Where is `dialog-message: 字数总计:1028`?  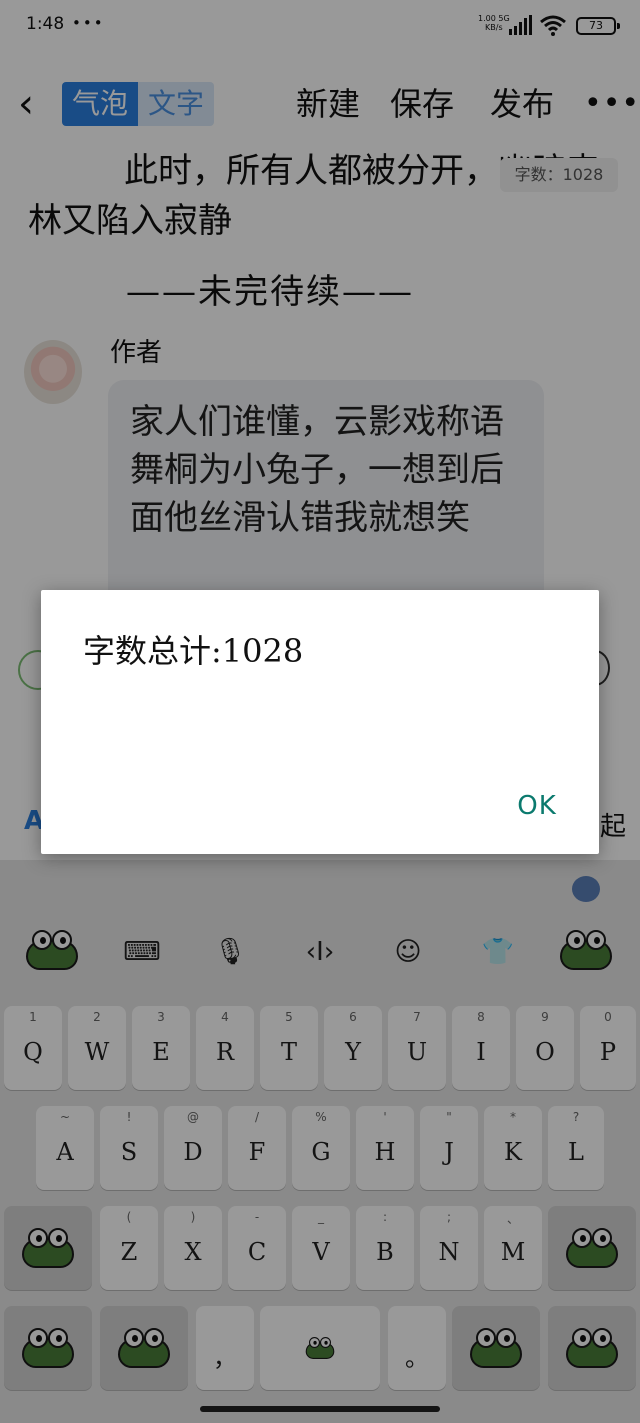
dialog-message: 字数总计:1028 is located at coordinates (193, 651).